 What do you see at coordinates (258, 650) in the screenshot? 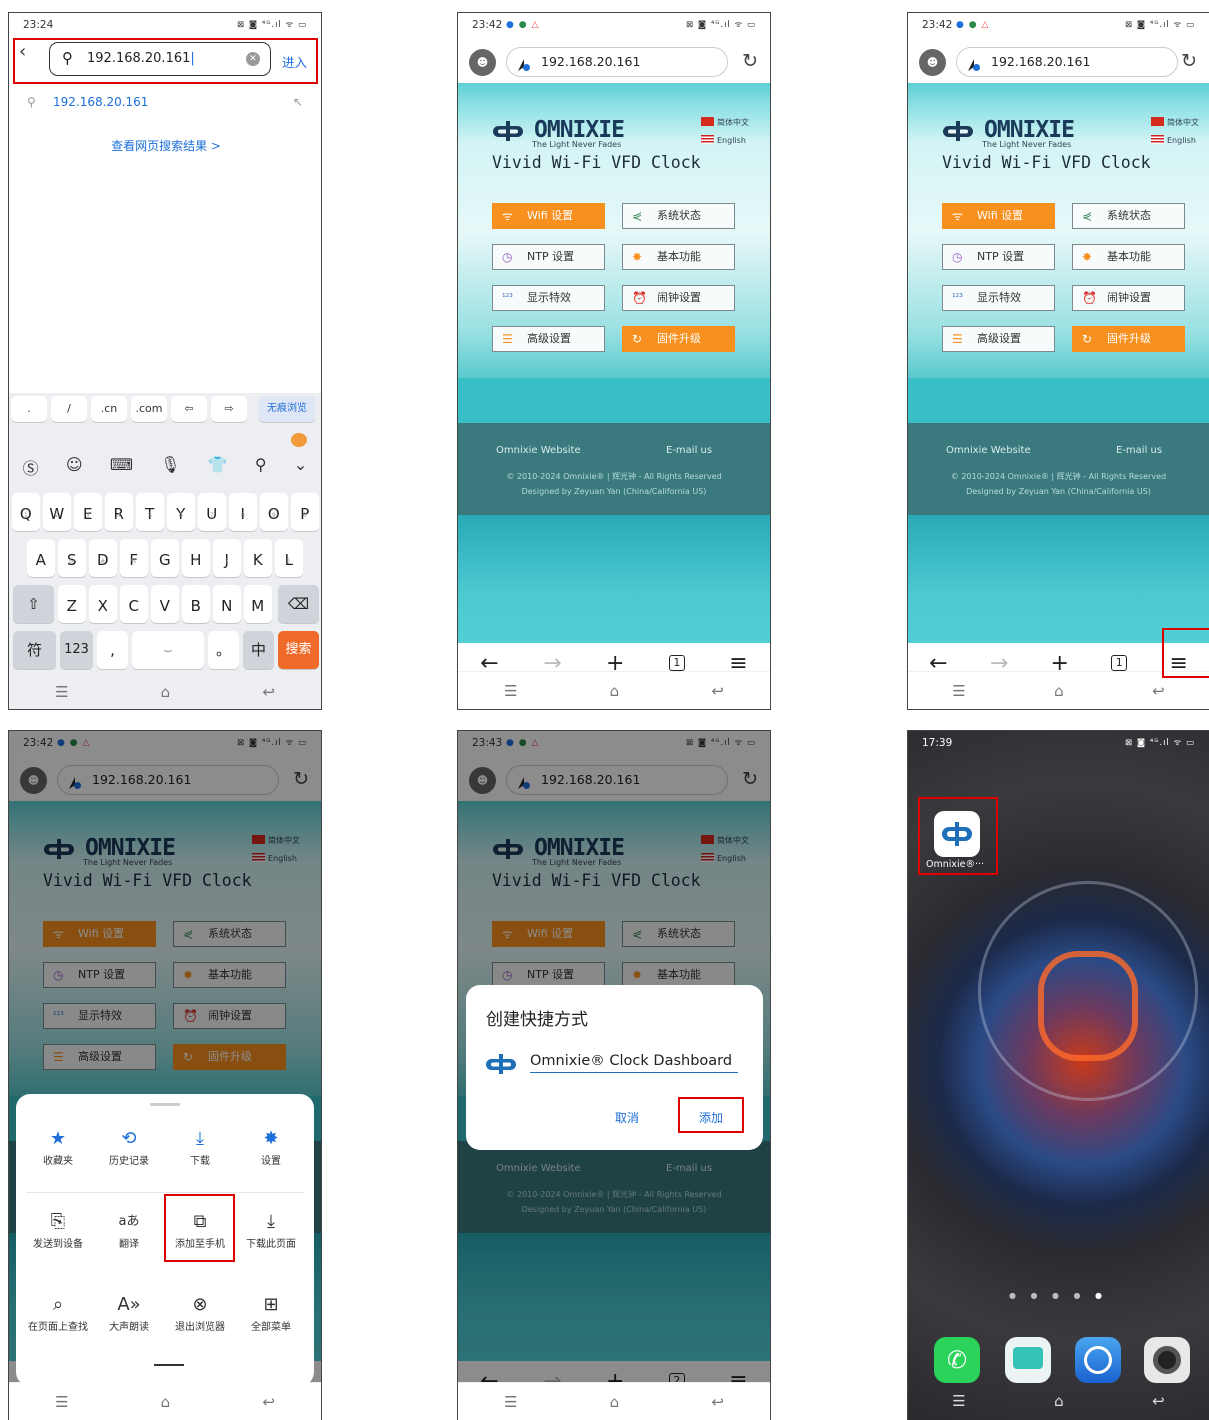
I see `chinese-english-toggle: 中` at bounding box center [258, 650].